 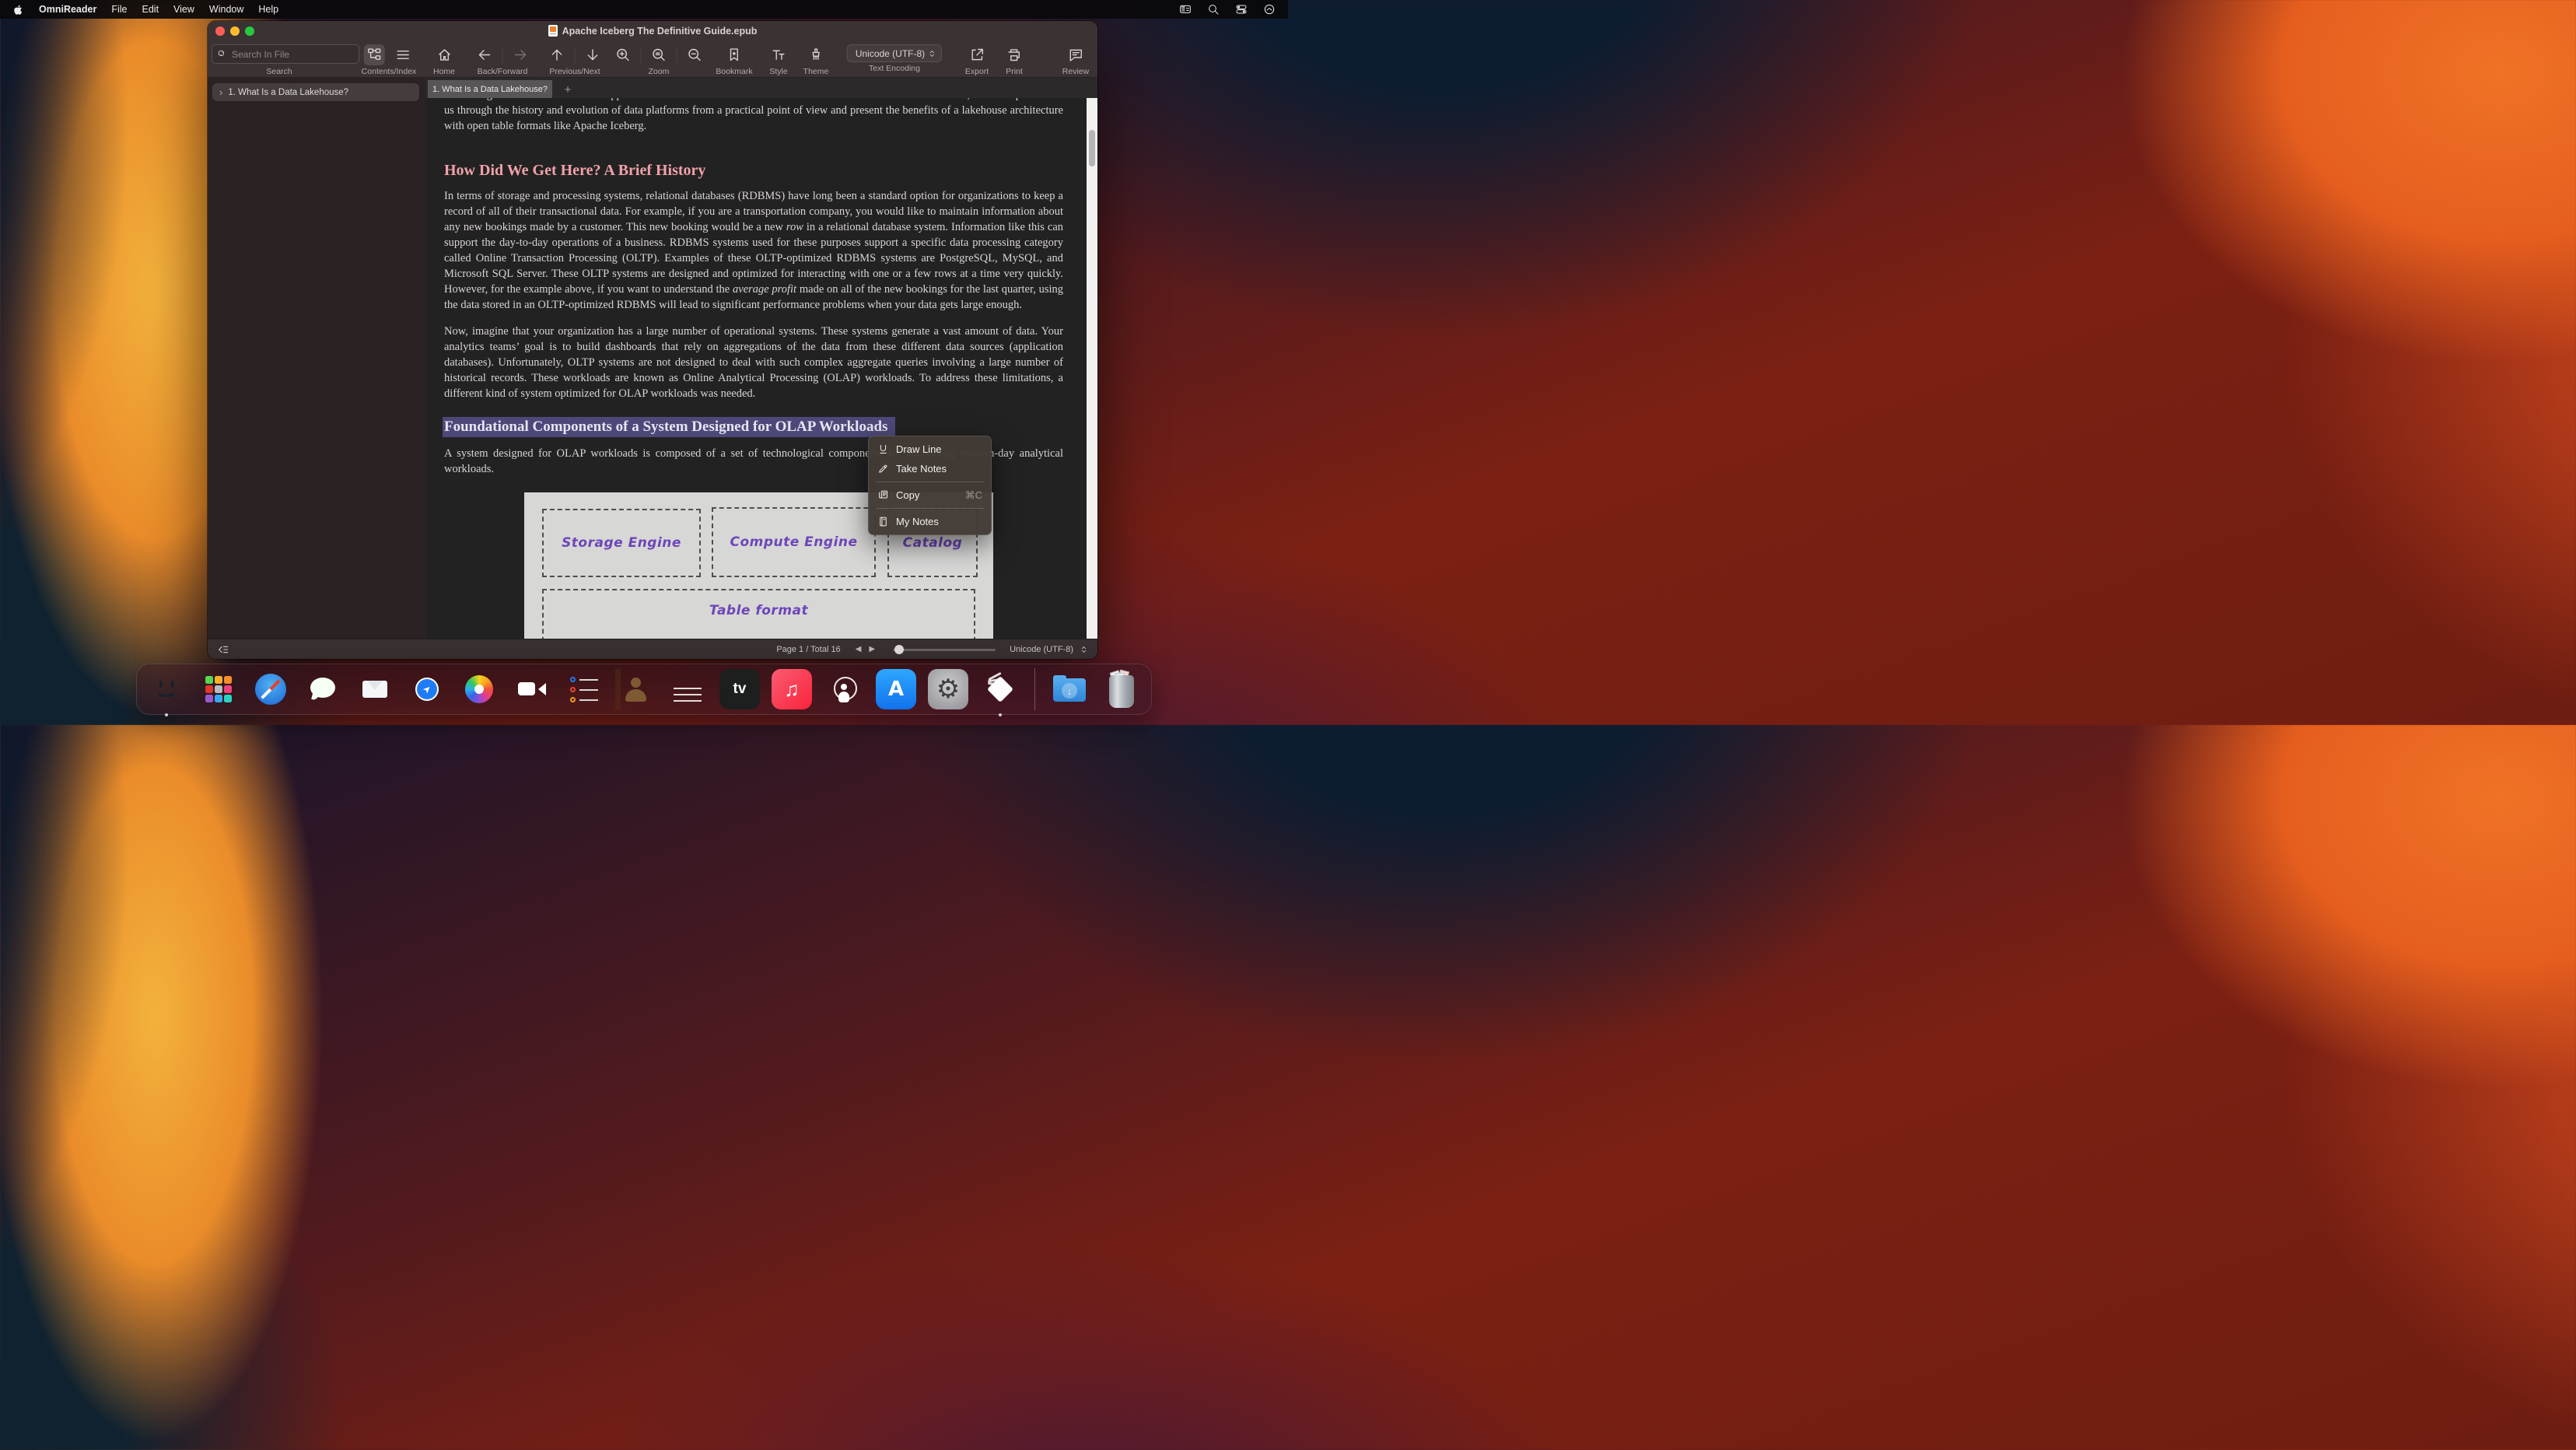 I want to click on dock-item-facetime, so click(x=531, y=689).